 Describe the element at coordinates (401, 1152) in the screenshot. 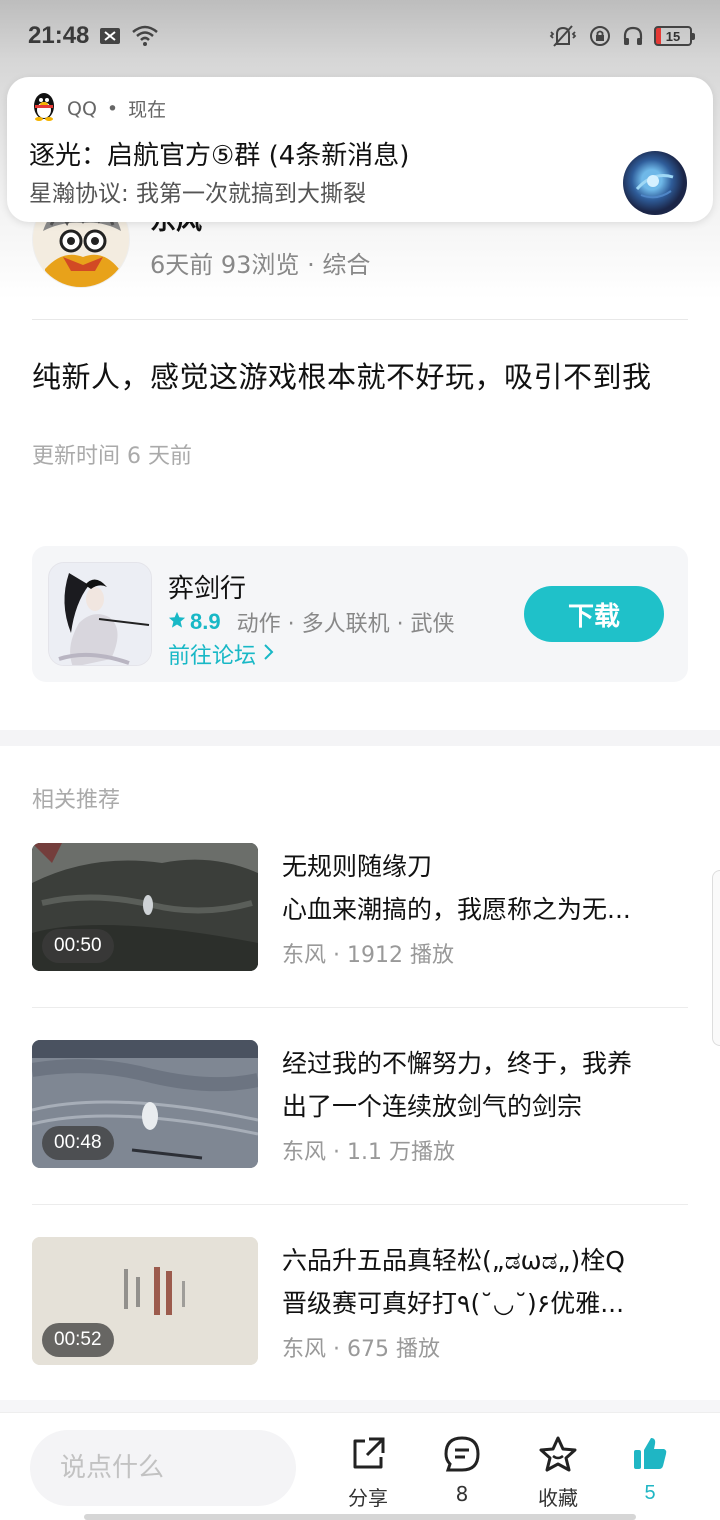

I see `video-plays: 1.1 万播放` at that location.